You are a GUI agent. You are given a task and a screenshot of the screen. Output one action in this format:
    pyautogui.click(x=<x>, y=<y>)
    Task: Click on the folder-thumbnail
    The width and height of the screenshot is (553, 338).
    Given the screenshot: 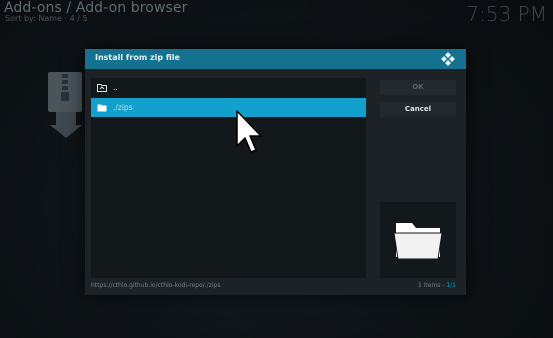 What is the action you would take?
    pyautogui.click(x=418, y=240)
    